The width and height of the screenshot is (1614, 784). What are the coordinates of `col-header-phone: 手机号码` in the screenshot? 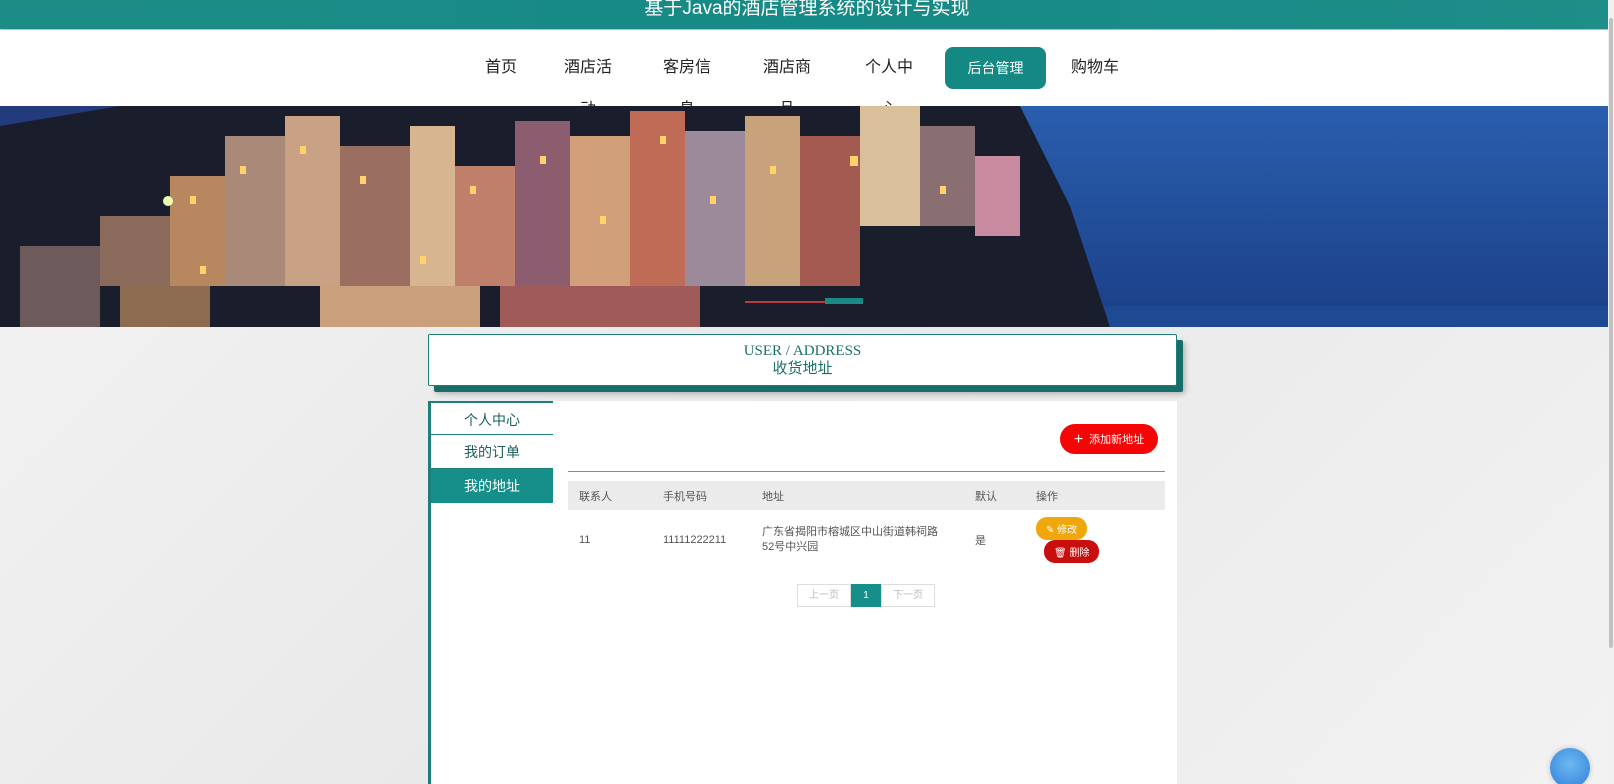 It's located at (701, 495).